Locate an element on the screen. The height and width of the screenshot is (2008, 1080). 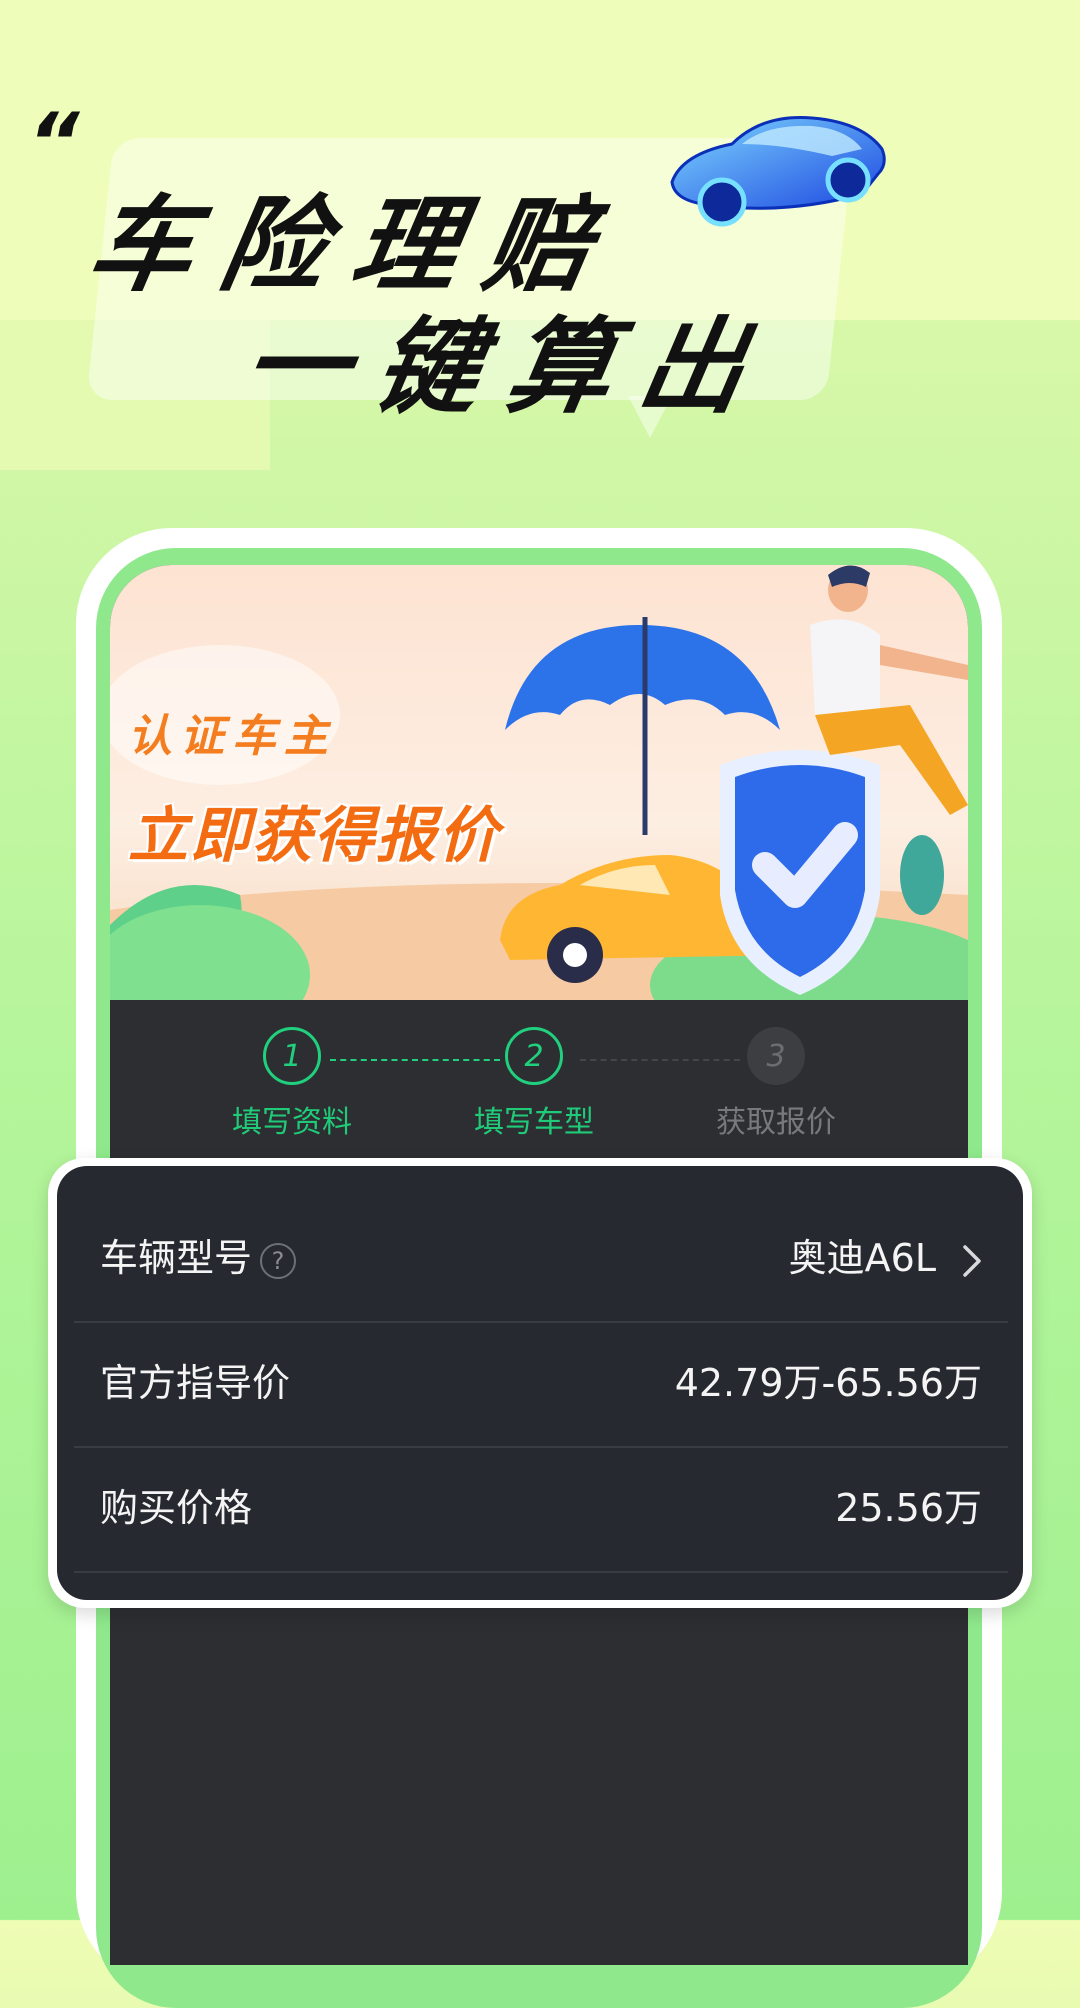
step-2-circle: 2 is located at coordinates (534, 1056).